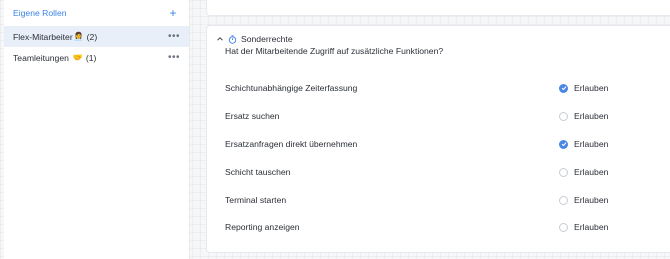  I want to click on chevron-up-icon, so click(220, 39).